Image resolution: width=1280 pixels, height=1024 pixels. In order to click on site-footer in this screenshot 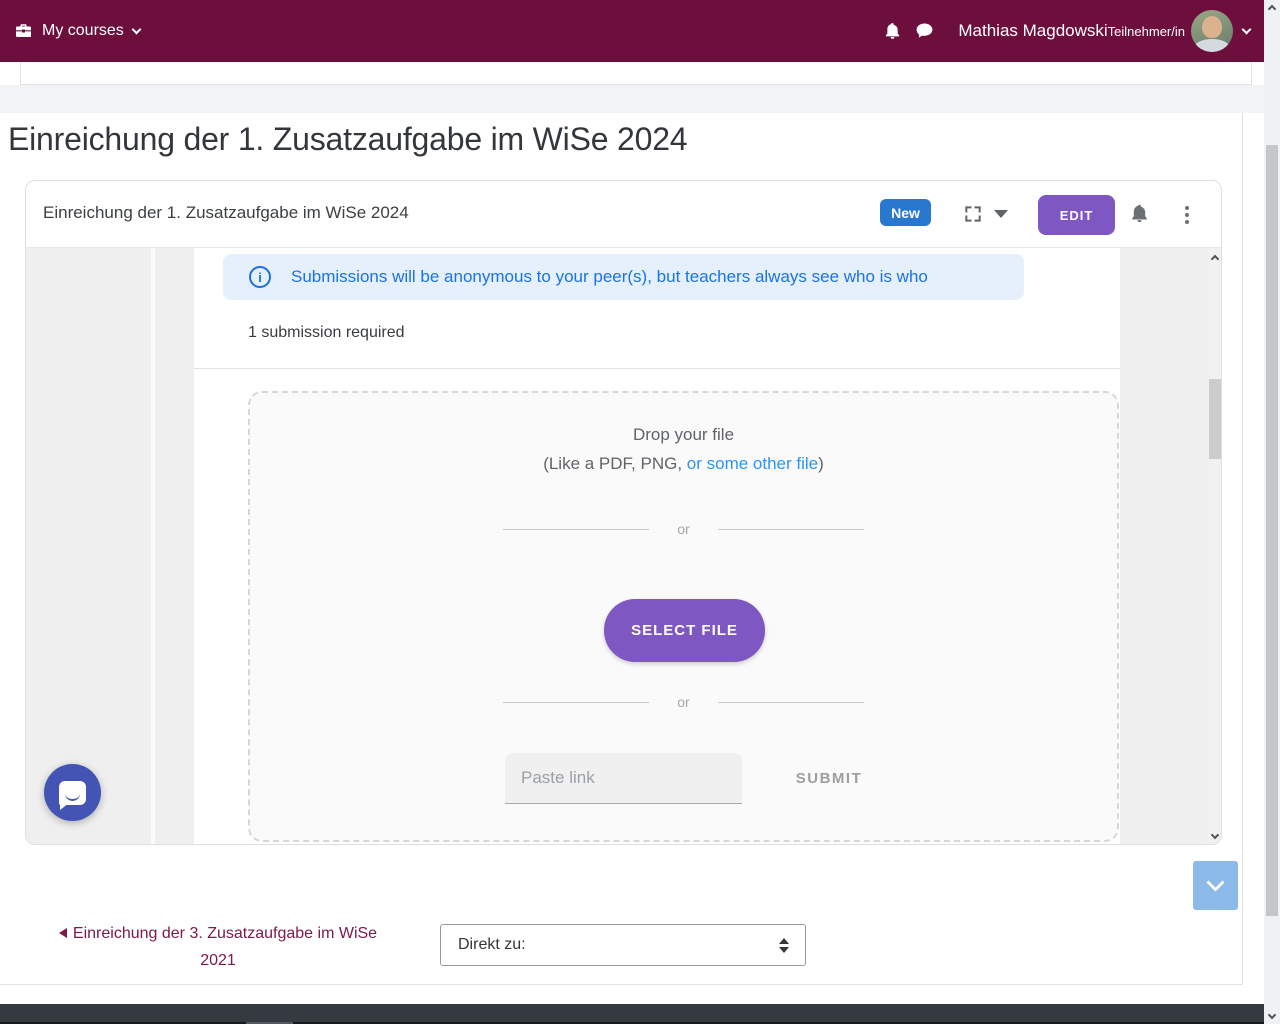, I will do `click(632, 1013)`.